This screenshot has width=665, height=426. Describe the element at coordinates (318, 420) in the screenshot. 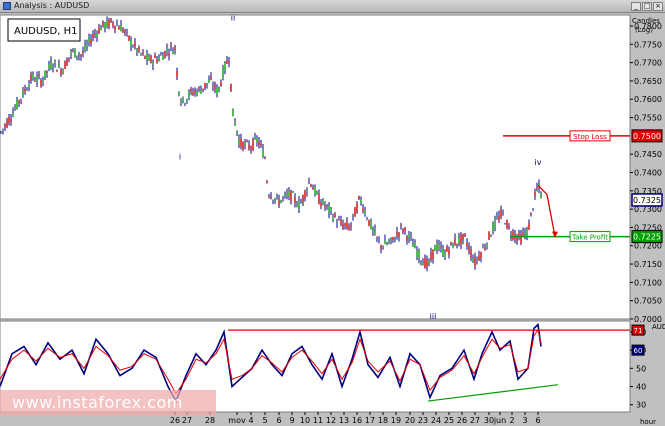

I see `time-tick-label: 11` at that location.